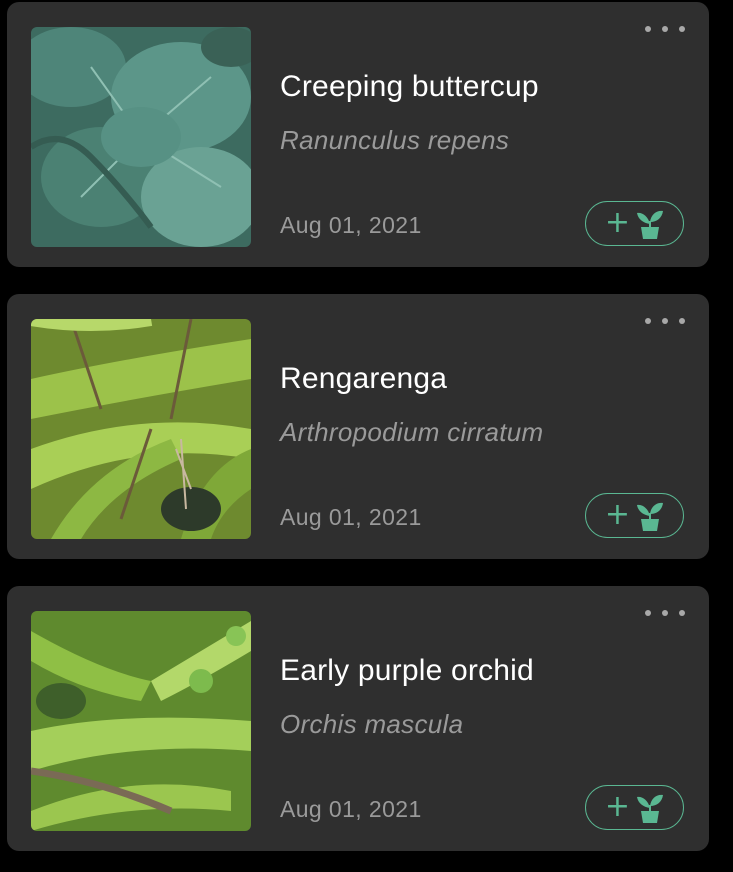 This screenshot has height=872, width=733. Describe the element at coordinates (372, 724) in the screenshot. I see `scientific-name: Orchis mascula` at that location.